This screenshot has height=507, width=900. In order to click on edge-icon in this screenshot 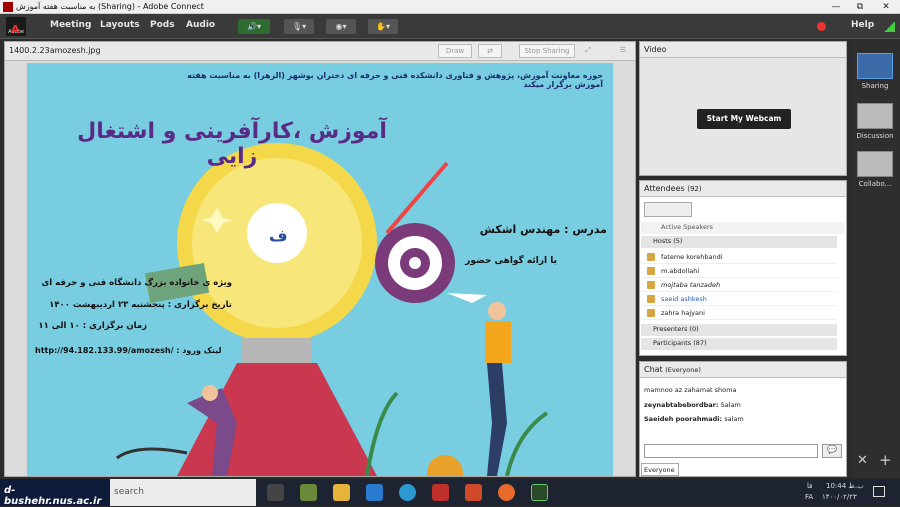, I will do `click(407, 492)`.